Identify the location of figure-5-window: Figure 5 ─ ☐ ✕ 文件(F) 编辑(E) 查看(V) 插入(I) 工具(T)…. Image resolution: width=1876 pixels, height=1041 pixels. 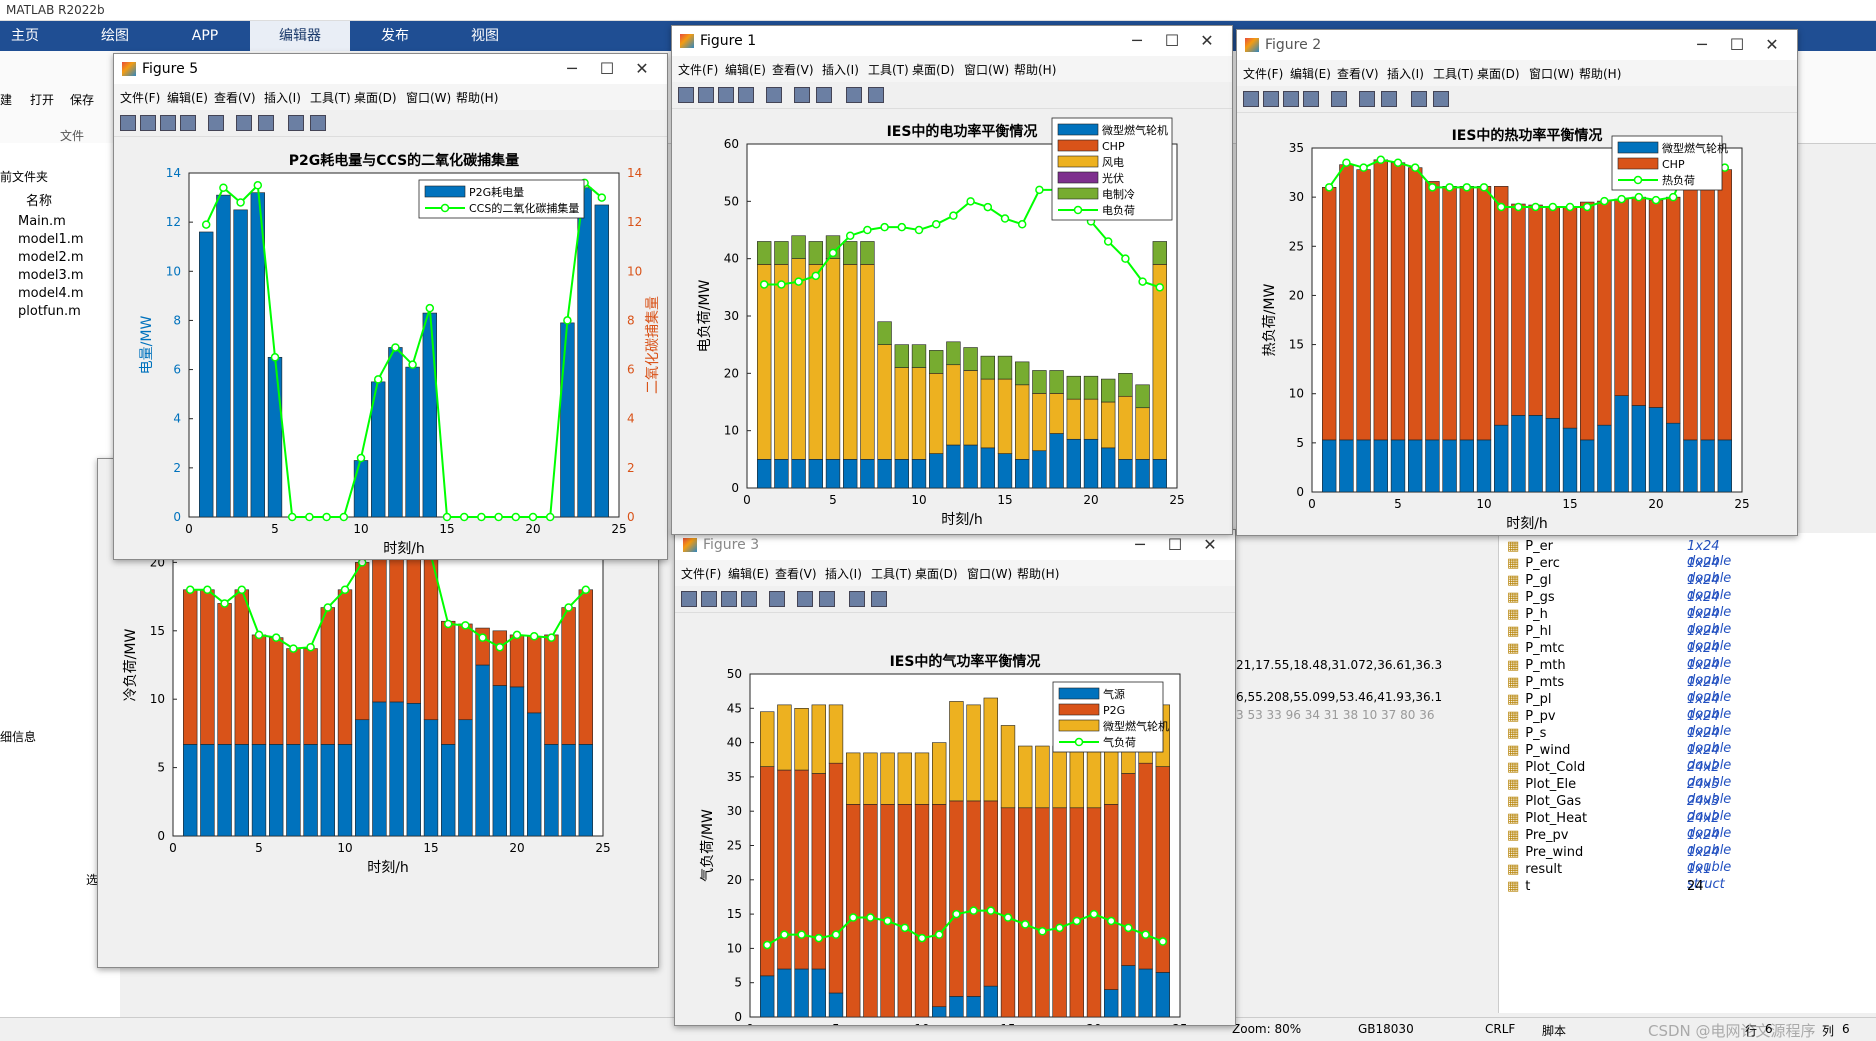
(390, 306).